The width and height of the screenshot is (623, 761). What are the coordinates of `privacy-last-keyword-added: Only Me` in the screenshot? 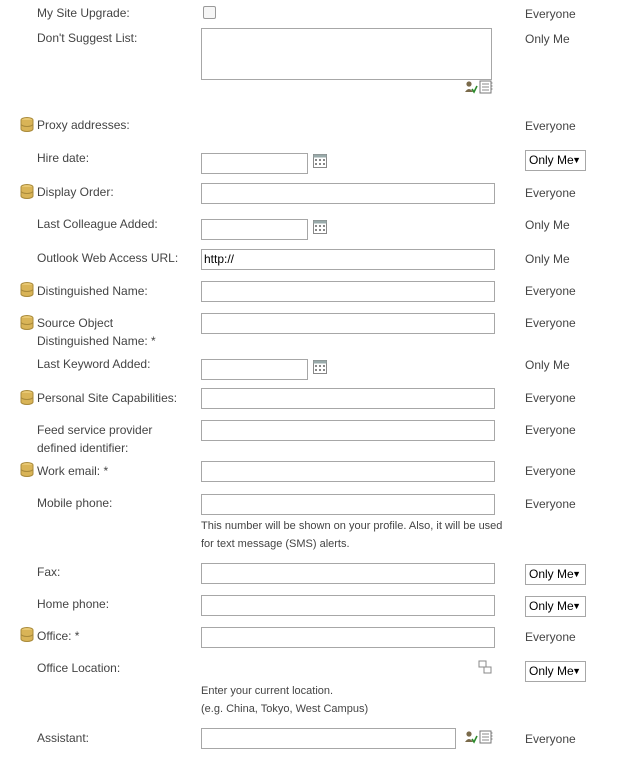 It's located at (547, 365).